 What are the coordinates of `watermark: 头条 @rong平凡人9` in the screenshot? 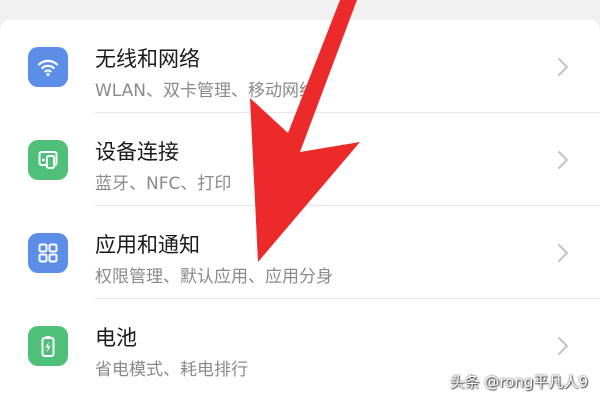 It's located at (518, 382).